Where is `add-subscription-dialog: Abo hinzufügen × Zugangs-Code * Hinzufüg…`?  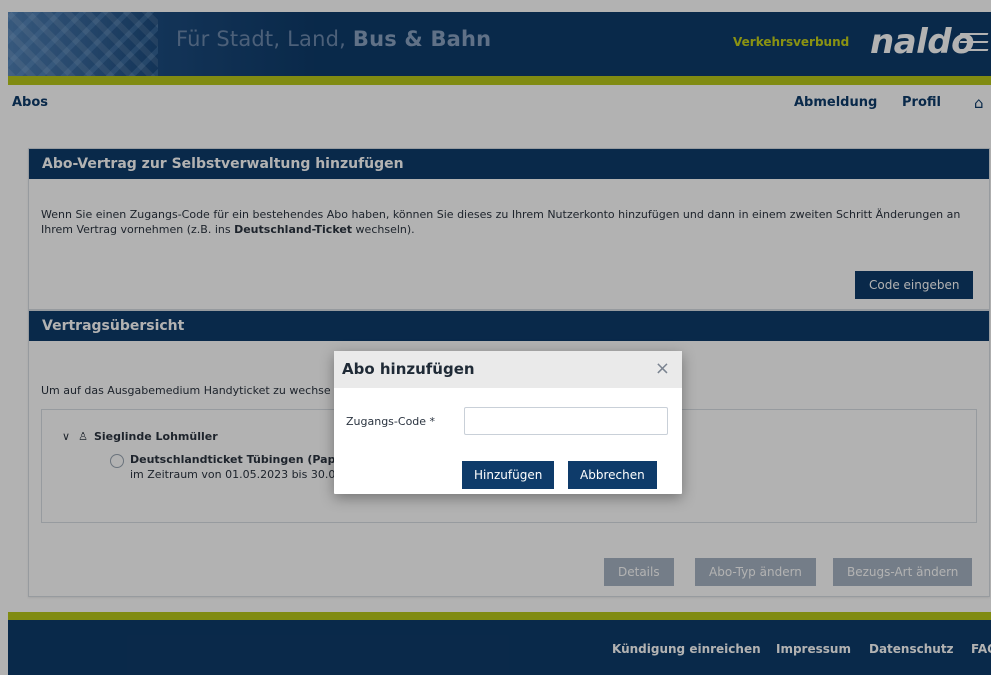
add-subscription-dialog: Abo hinzufügen × Zugangs-Code * Hinzufüg… is located at coordinates (508, 422).